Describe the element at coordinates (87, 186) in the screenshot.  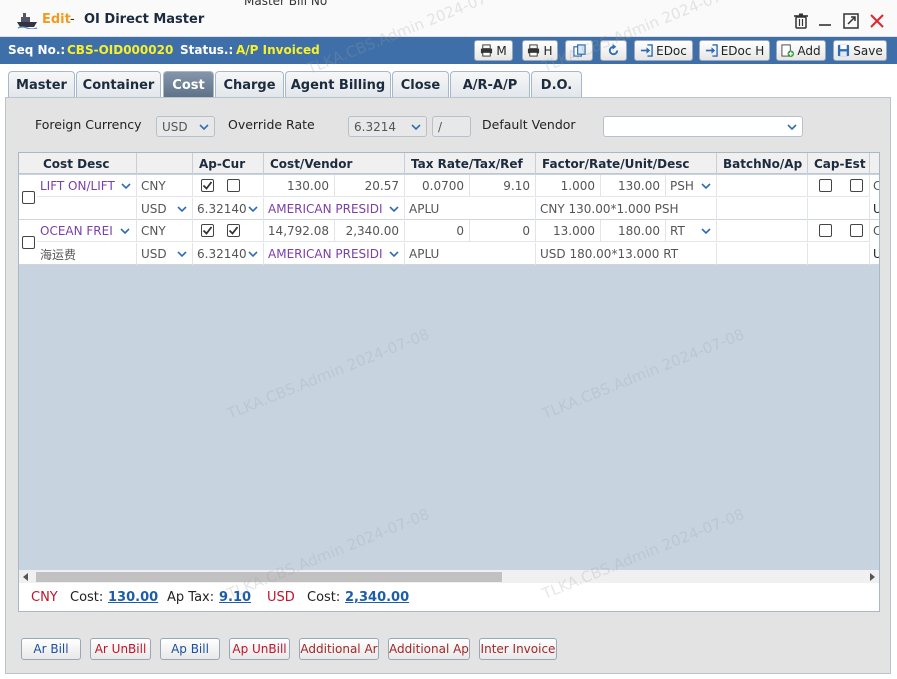
I see `cost-desc-select: LIFT ON/LIFT` at that location.